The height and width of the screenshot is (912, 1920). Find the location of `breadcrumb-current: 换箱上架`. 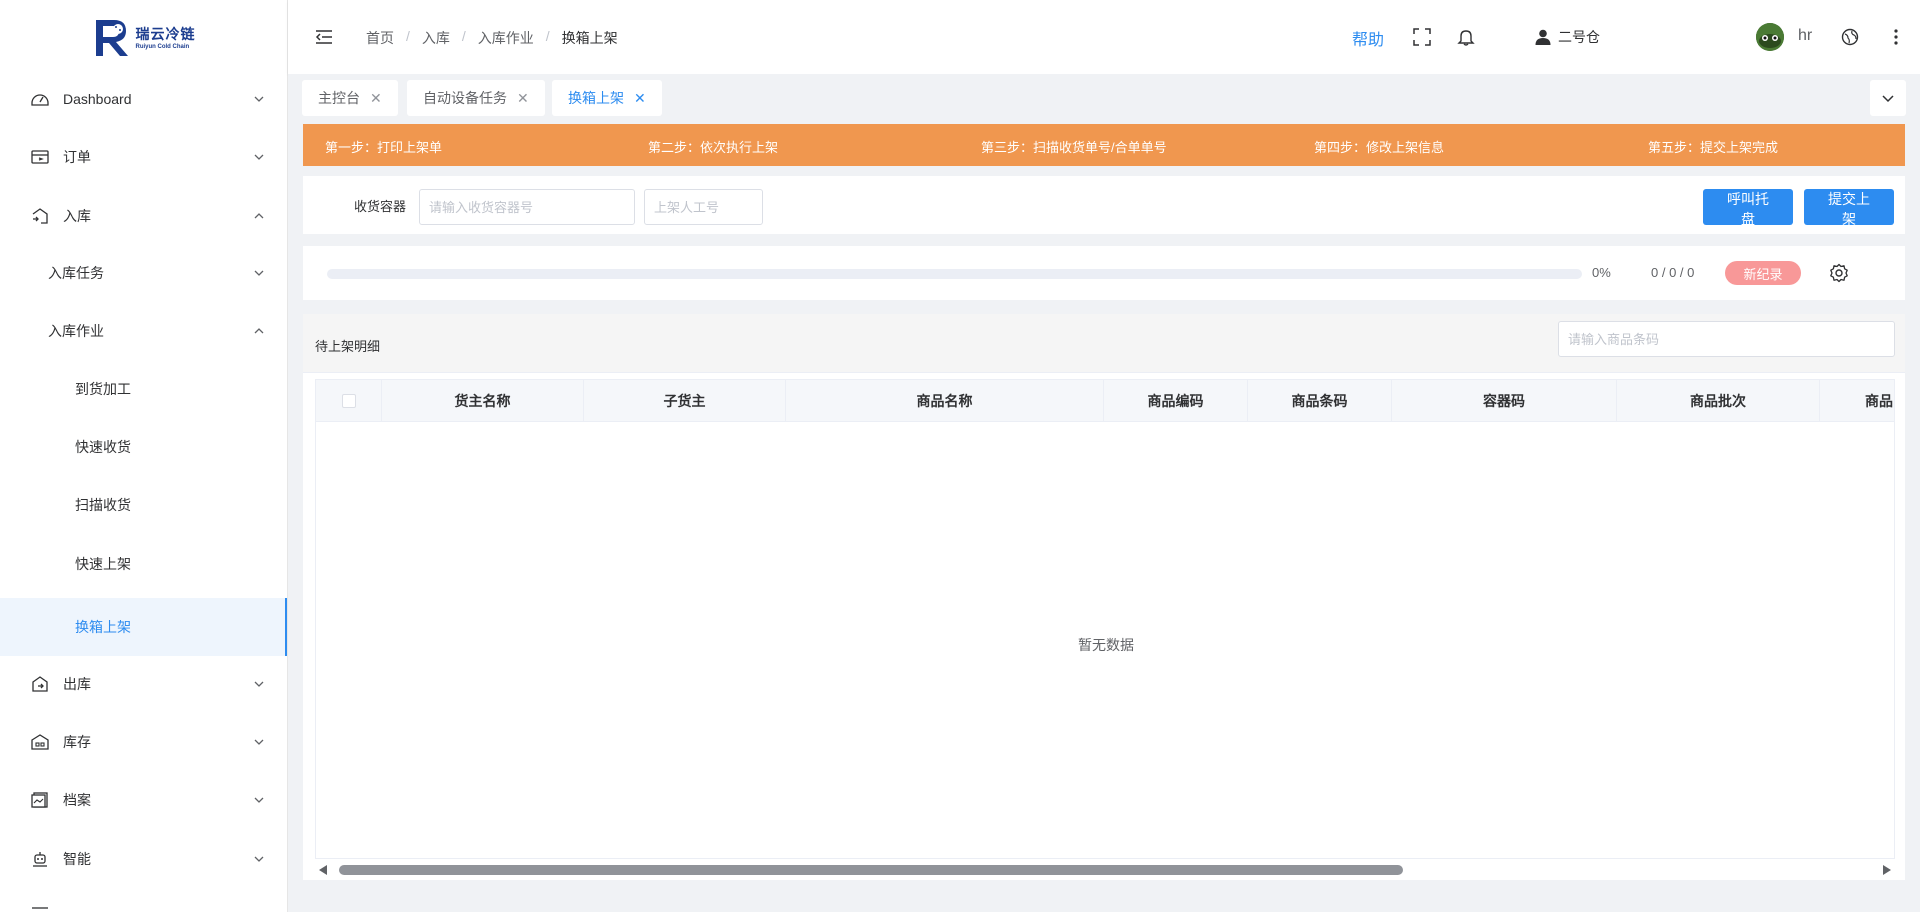

breadcrumb-current: 换箱上架 is located at coordinates (589, 38).